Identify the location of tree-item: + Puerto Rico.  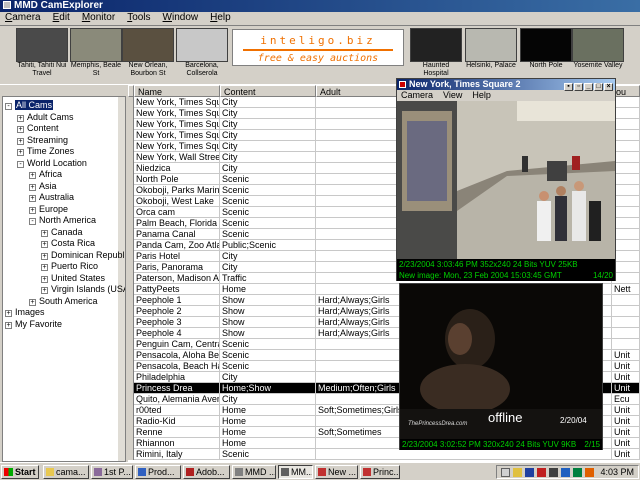
(69, 266).